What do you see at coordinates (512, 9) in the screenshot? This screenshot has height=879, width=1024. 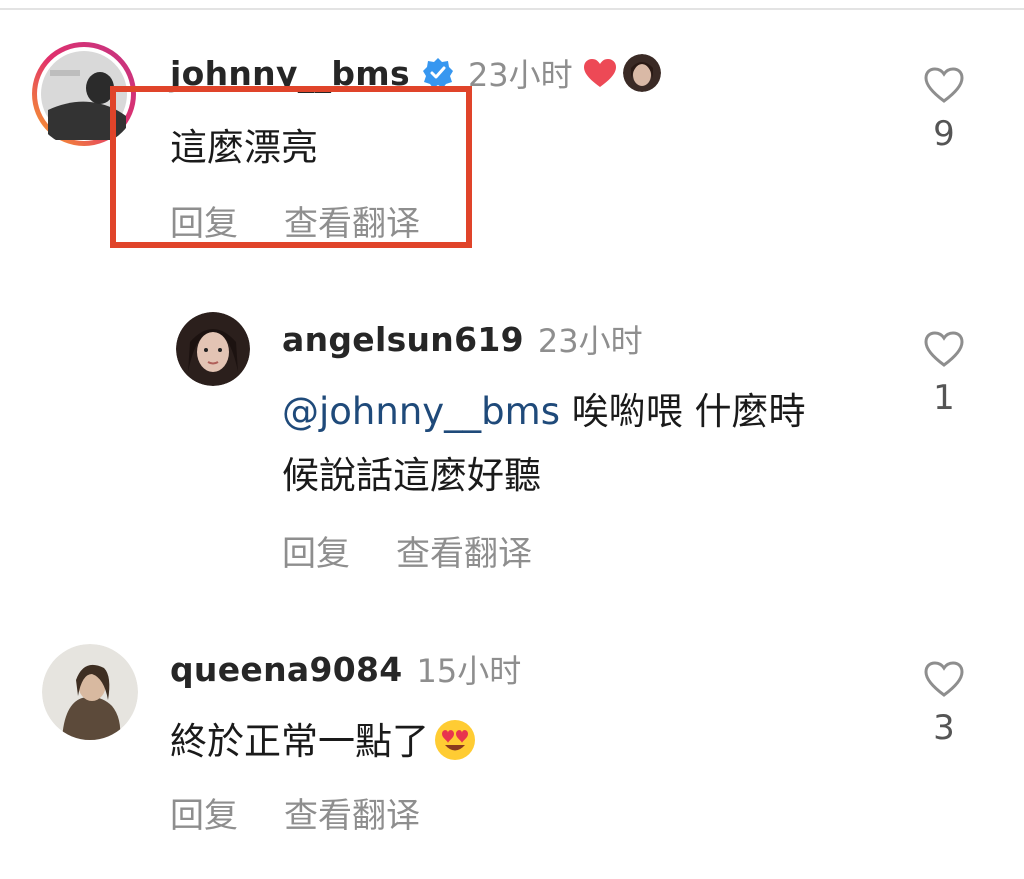 I see `top-divider` at bounding box center [512, 9].